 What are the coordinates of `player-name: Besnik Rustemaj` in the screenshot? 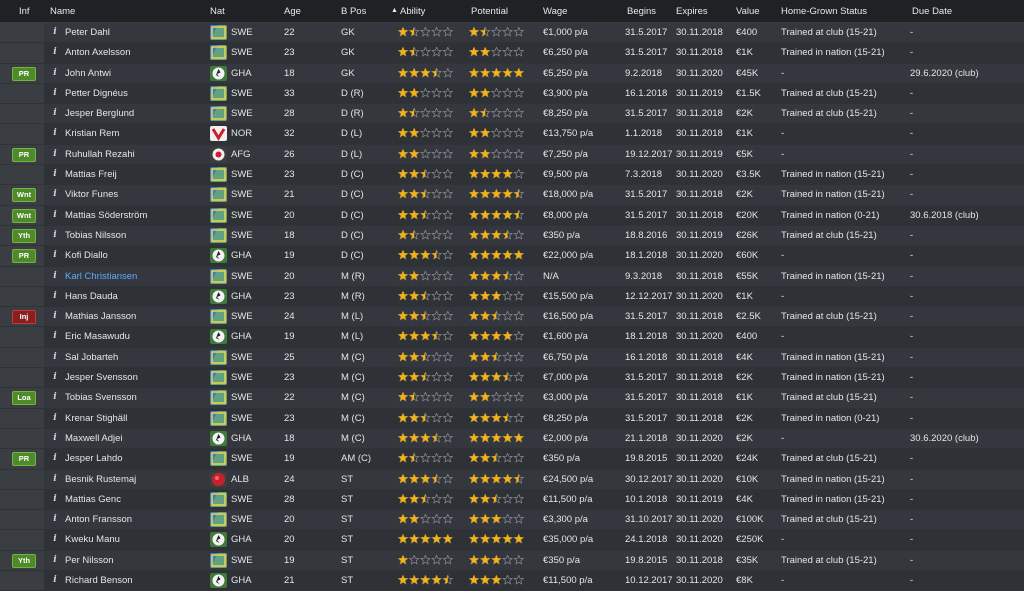 It's located at (100, 479).